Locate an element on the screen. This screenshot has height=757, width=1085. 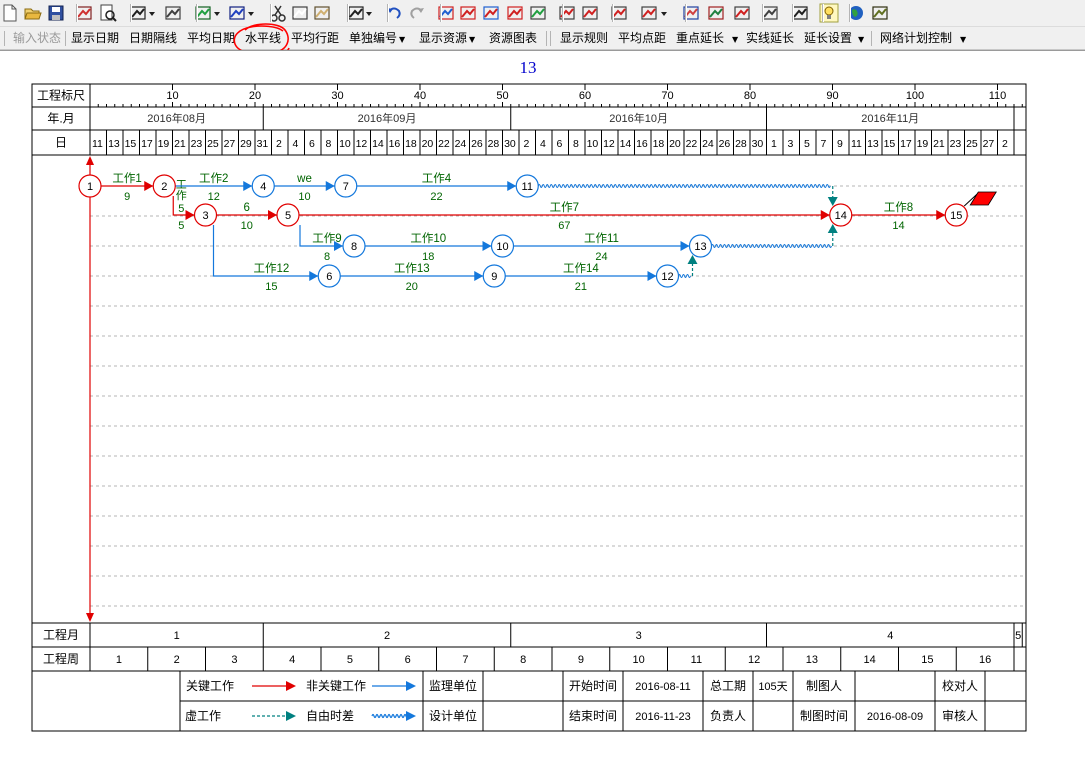
month-label: 2016年10月 is located at coordinates (638, 118).